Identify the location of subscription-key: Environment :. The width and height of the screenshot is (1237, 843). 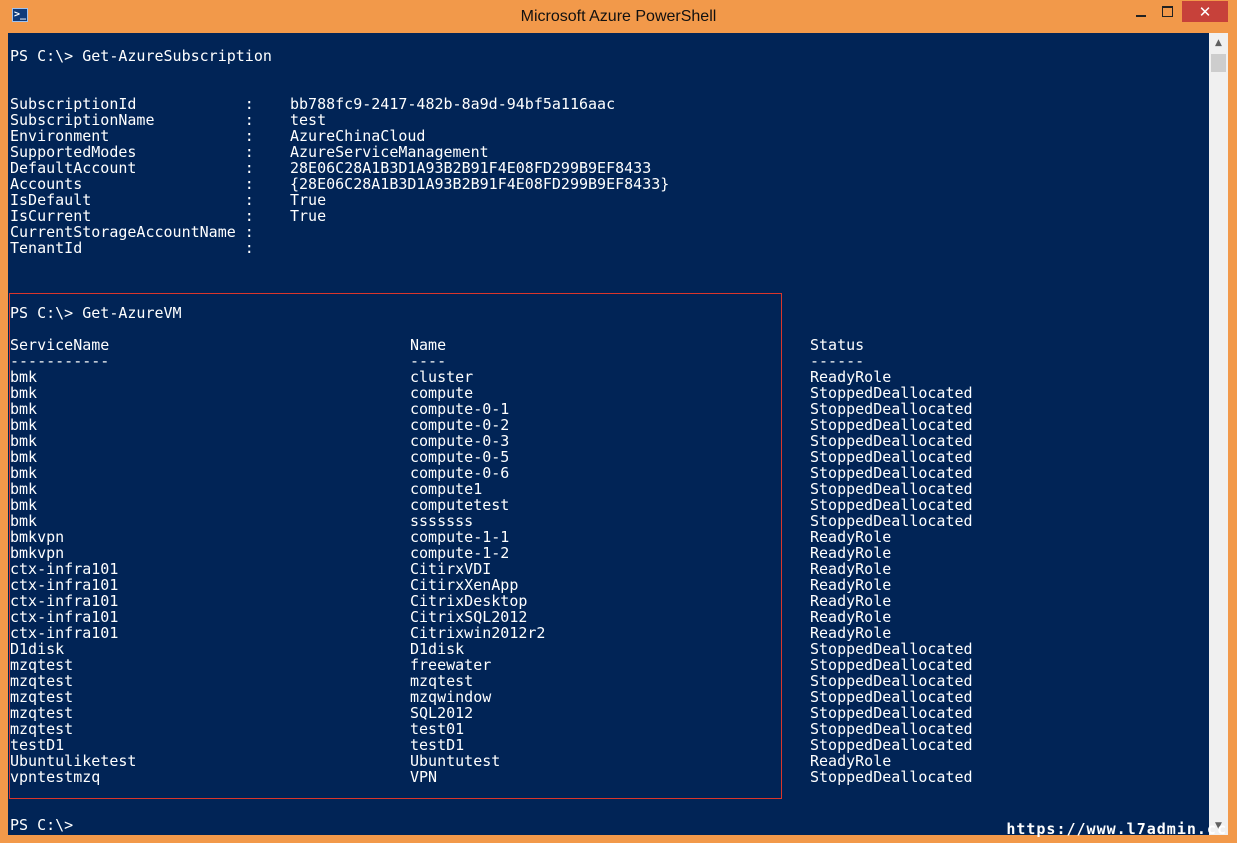
(132, 136).